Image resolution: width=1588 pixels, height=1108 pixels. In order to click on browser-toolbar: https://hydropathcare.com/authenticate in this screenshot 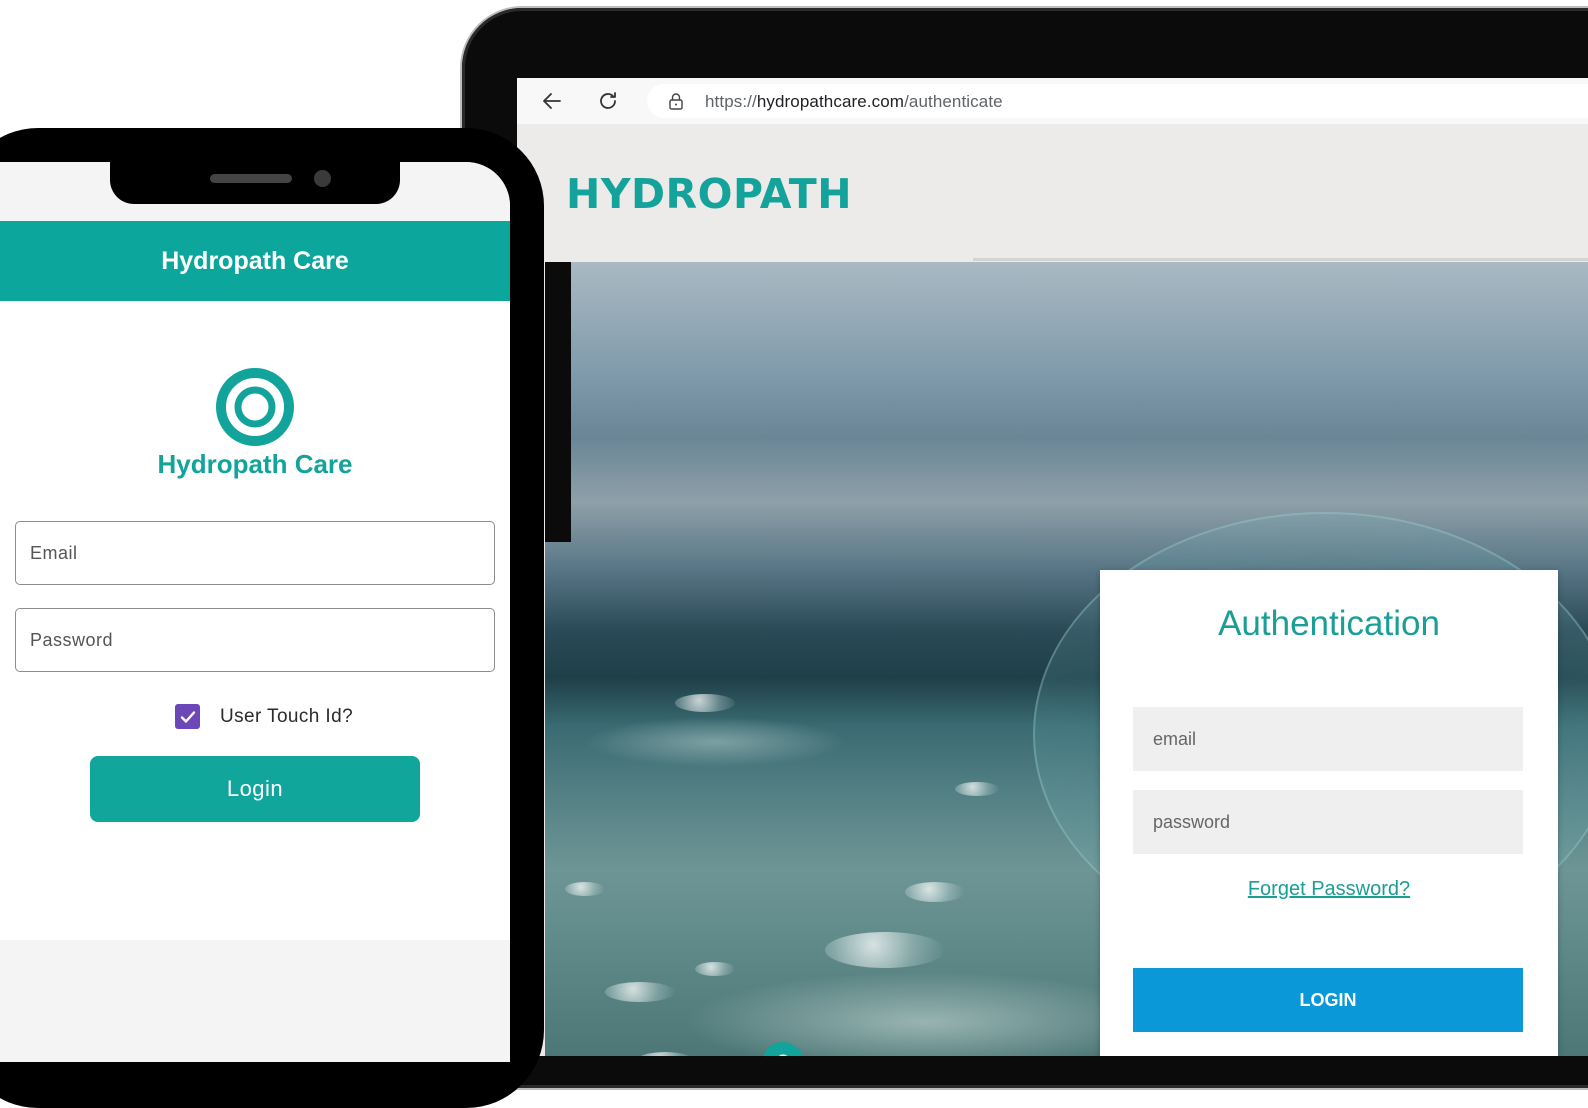, I will do `click(1052, 101)`.